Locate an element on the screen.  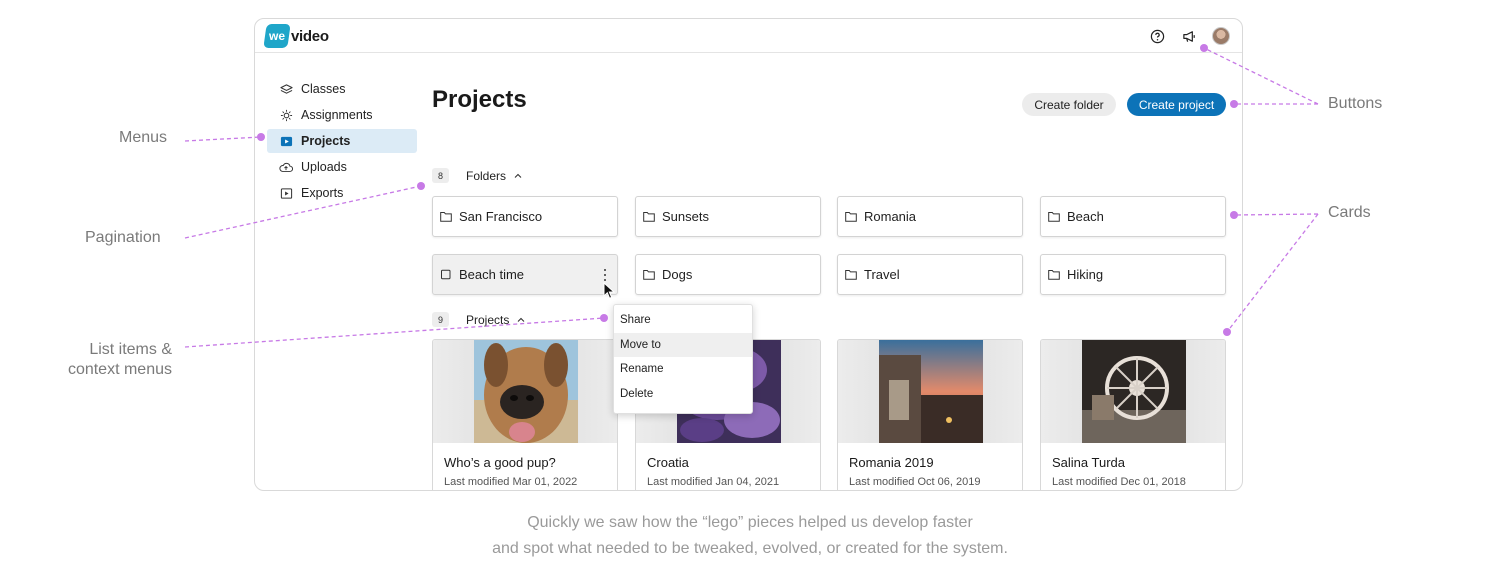
avatar is located at coordinates (1221, 36).